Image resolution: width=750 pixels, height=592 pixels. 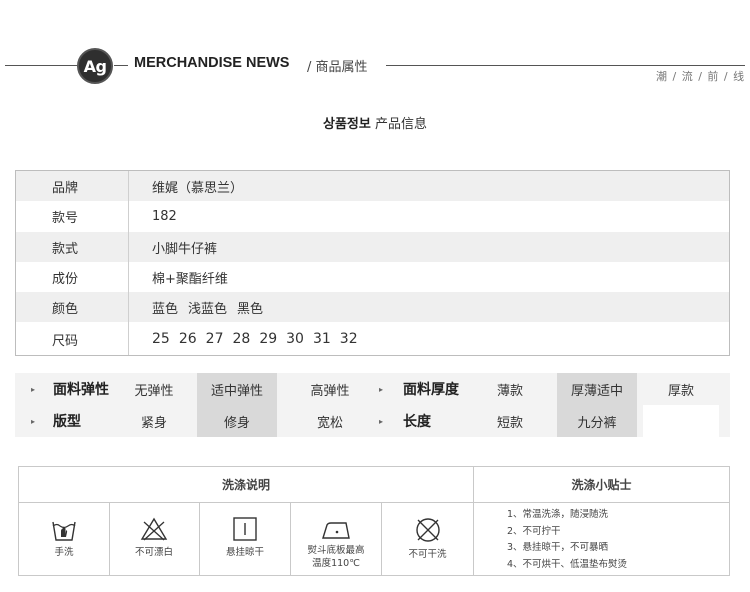 I want to click on info-row-brand: 品牌 维娓（慕思兰）, so click(x=372, y=186).